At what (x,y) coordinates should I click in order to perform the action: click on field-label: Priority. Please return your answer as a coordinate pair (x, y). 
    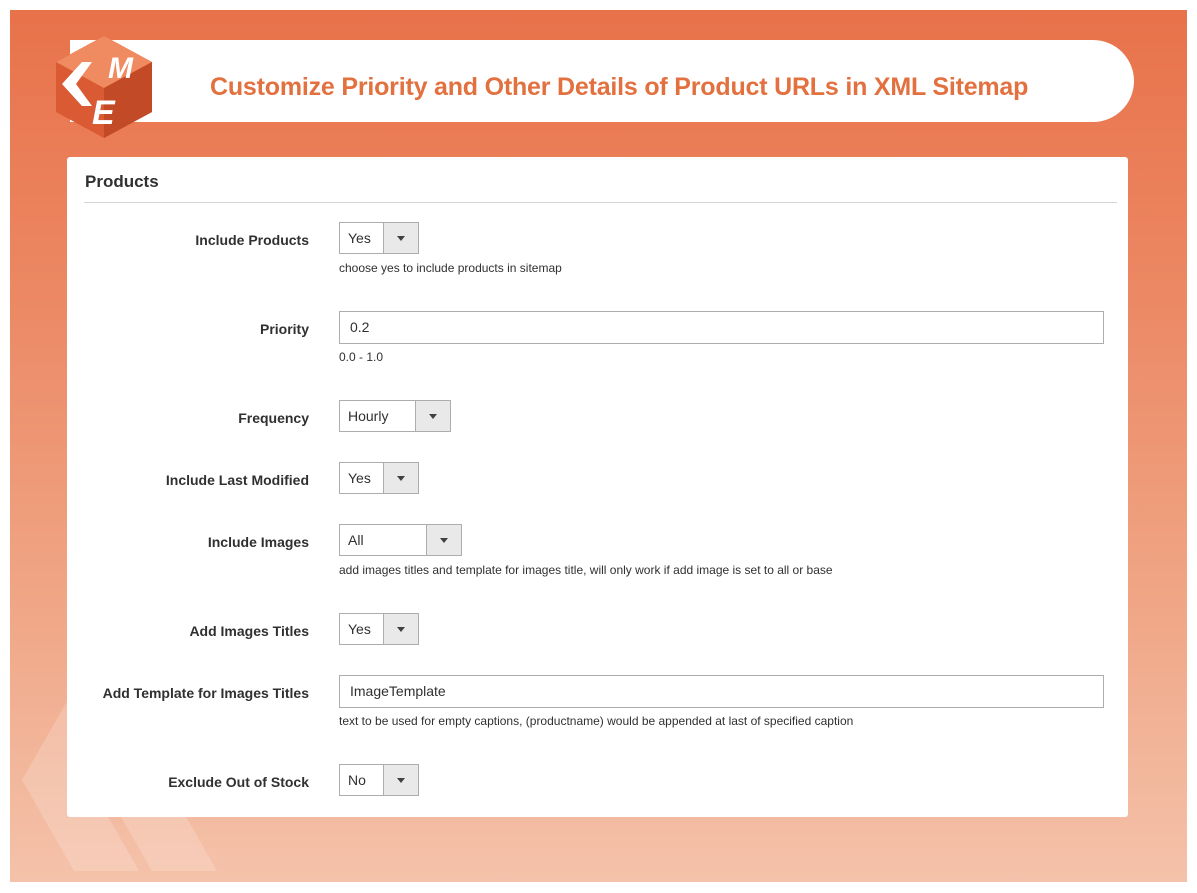
    Looking at the image, I should click on (284, 329).